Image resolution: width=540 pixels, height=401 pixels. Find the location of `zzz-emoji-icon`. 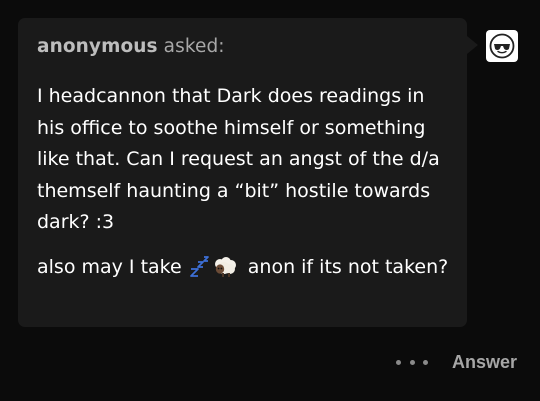

zzz-emoji-icon is located at coordinates (199, 266).